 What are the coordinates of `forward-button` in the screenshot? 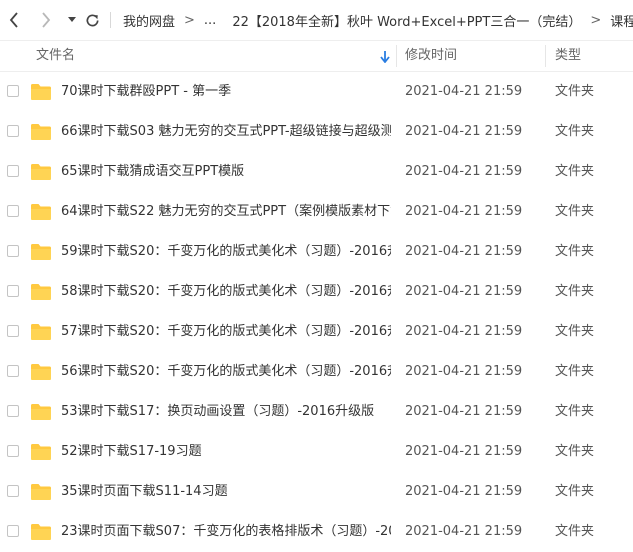 It's located at (46, 20).